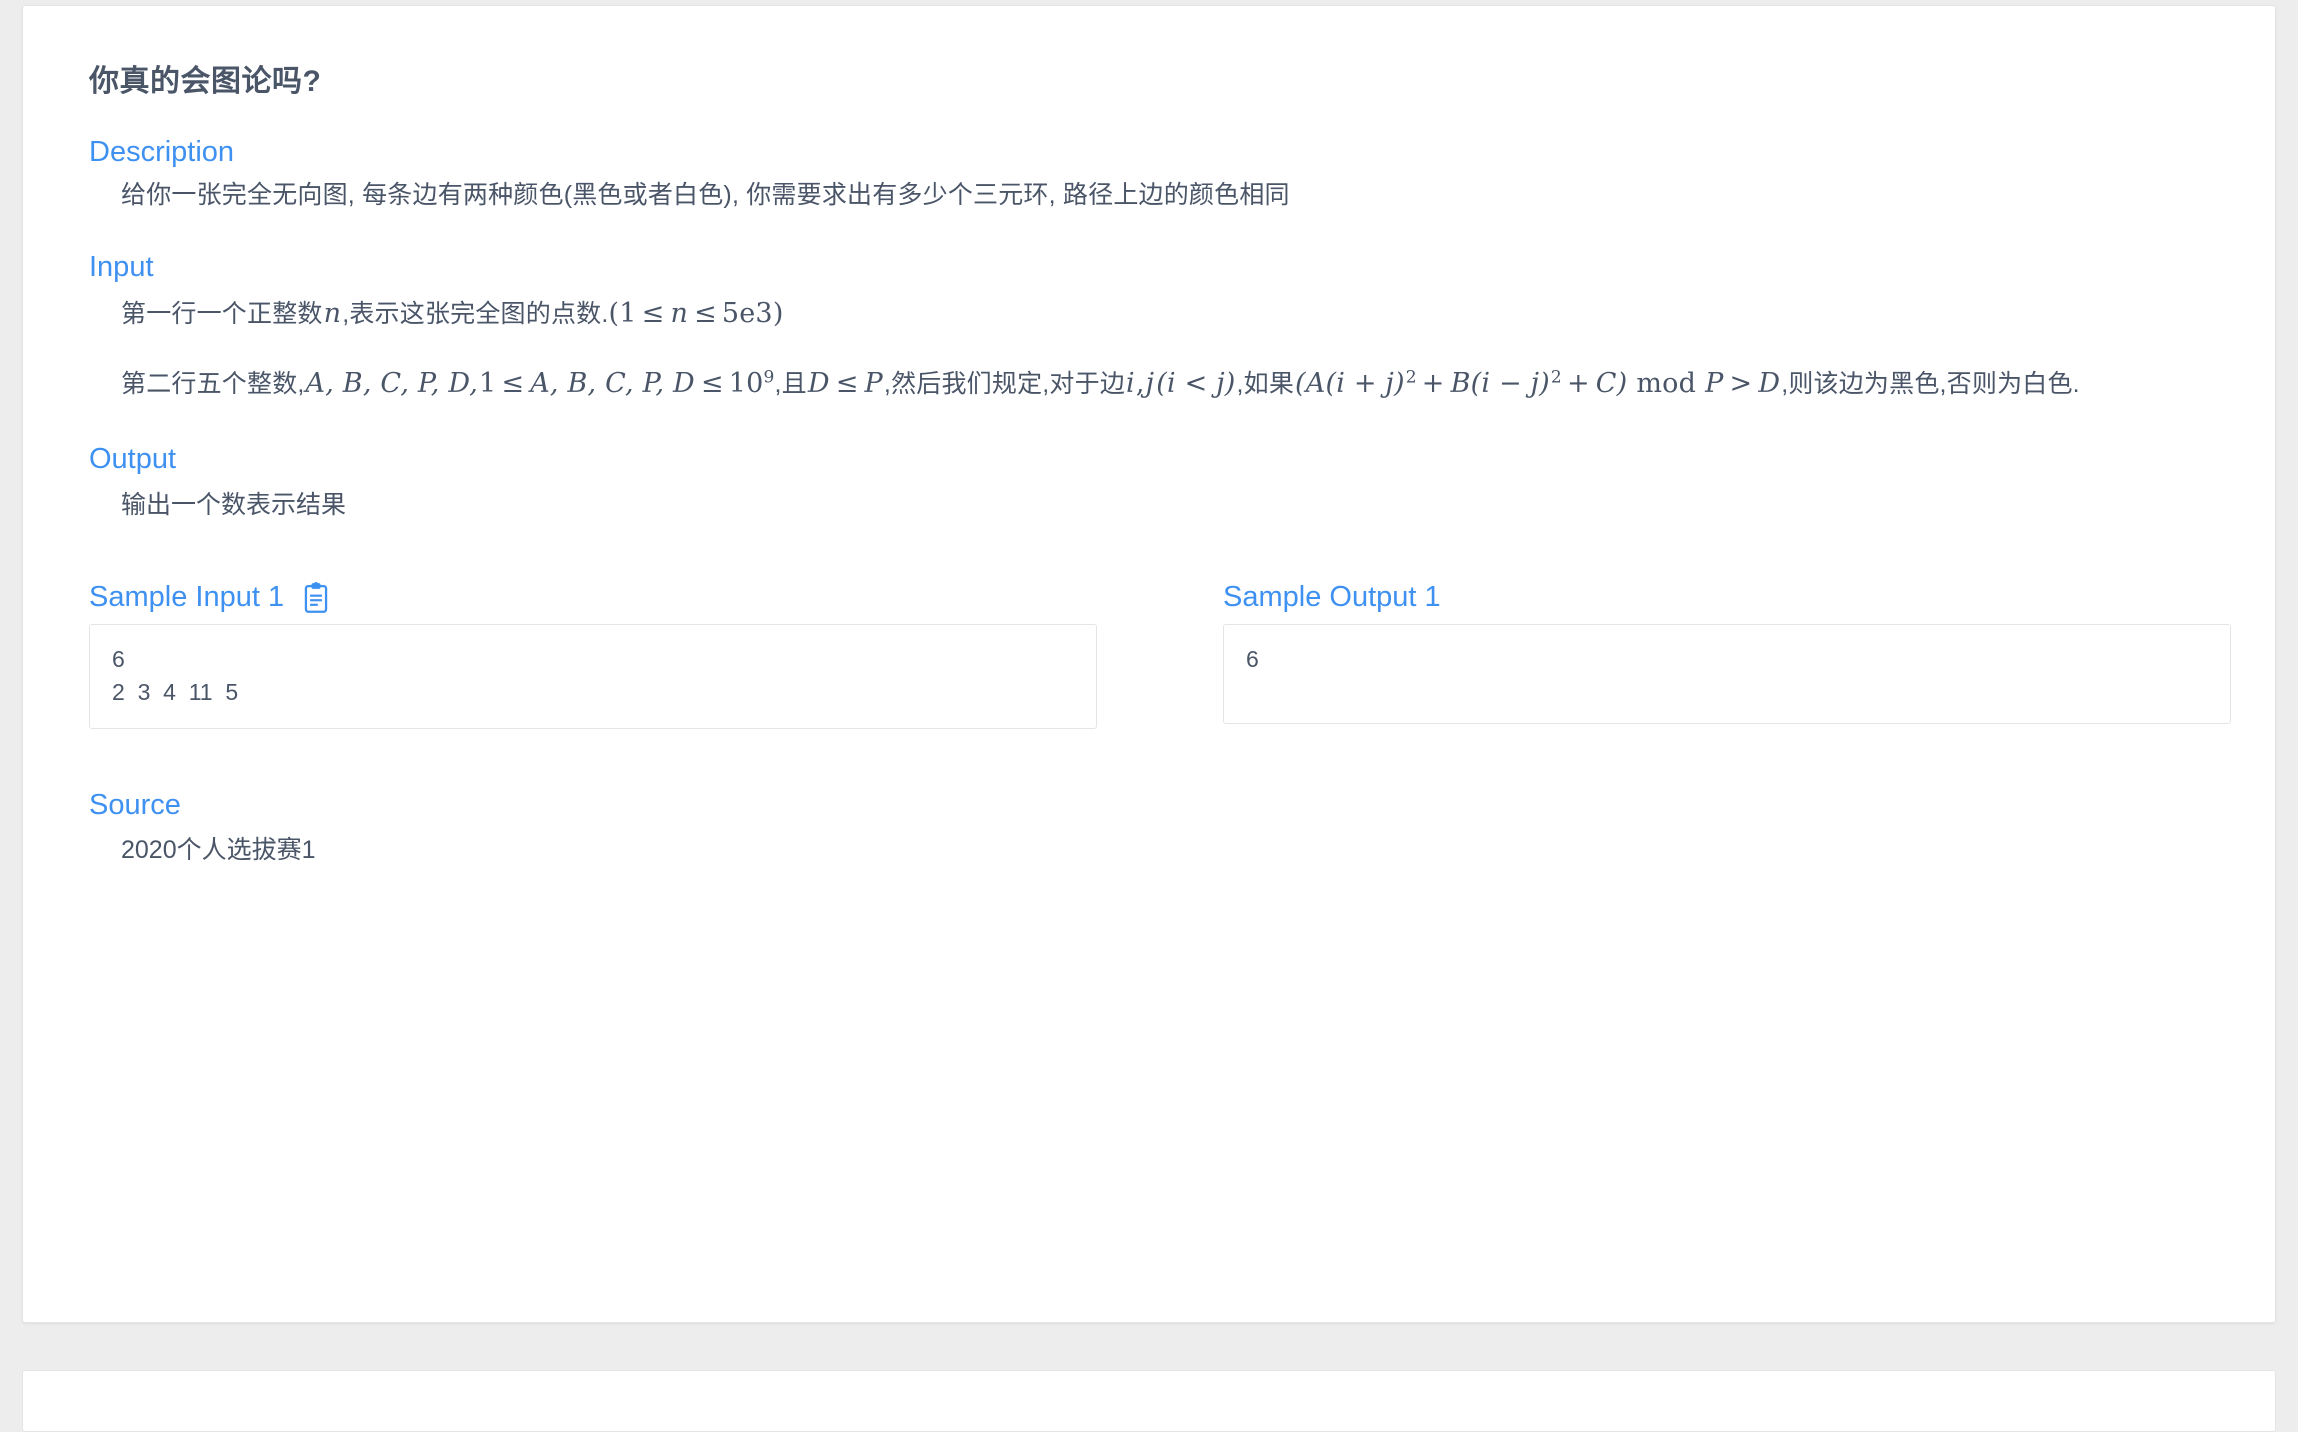  Describe the element at coordinates (1727, 597) in the screenshot. I see `sample-output-header: Sample Output 1` at that location.